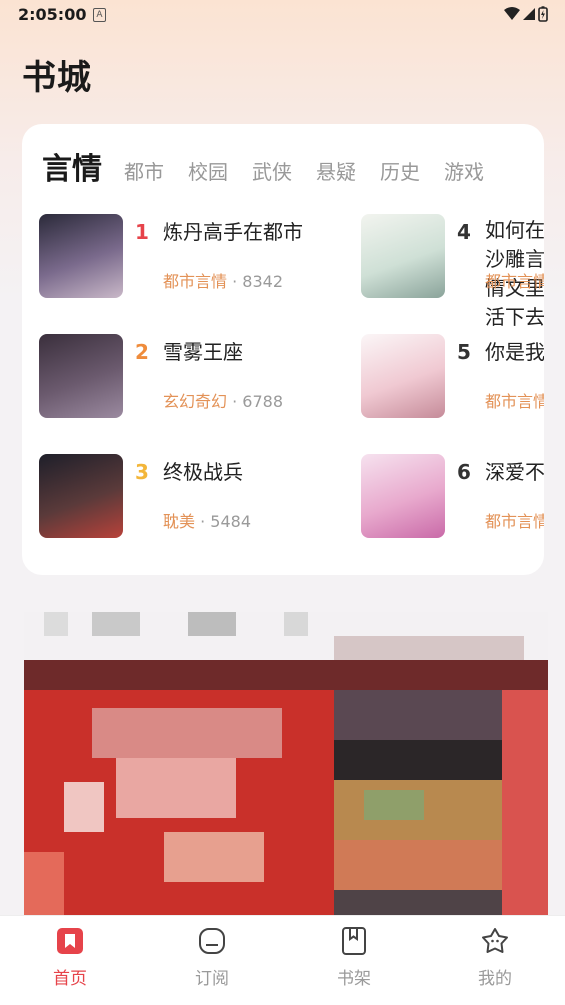  Describe the element at coordinates (452, 496) in the screenshot. I see `book-item: 6 深爱不言情 都市言情` at that location.